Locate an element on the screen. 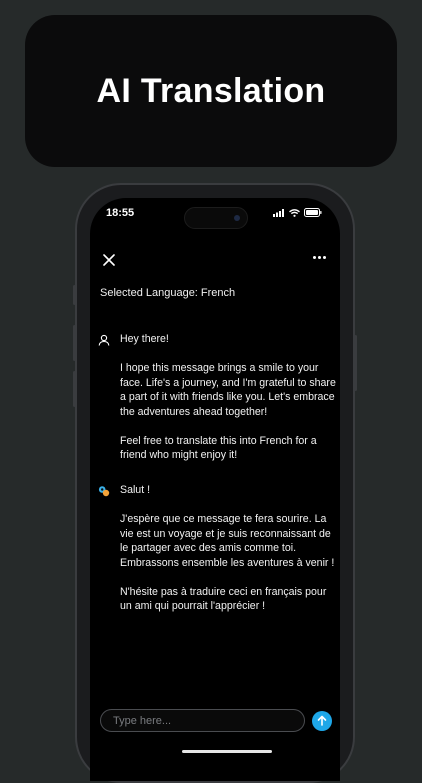 The width and height of the screenshot is (422, 783). phone-side-button is located at coordinates (74, 295).